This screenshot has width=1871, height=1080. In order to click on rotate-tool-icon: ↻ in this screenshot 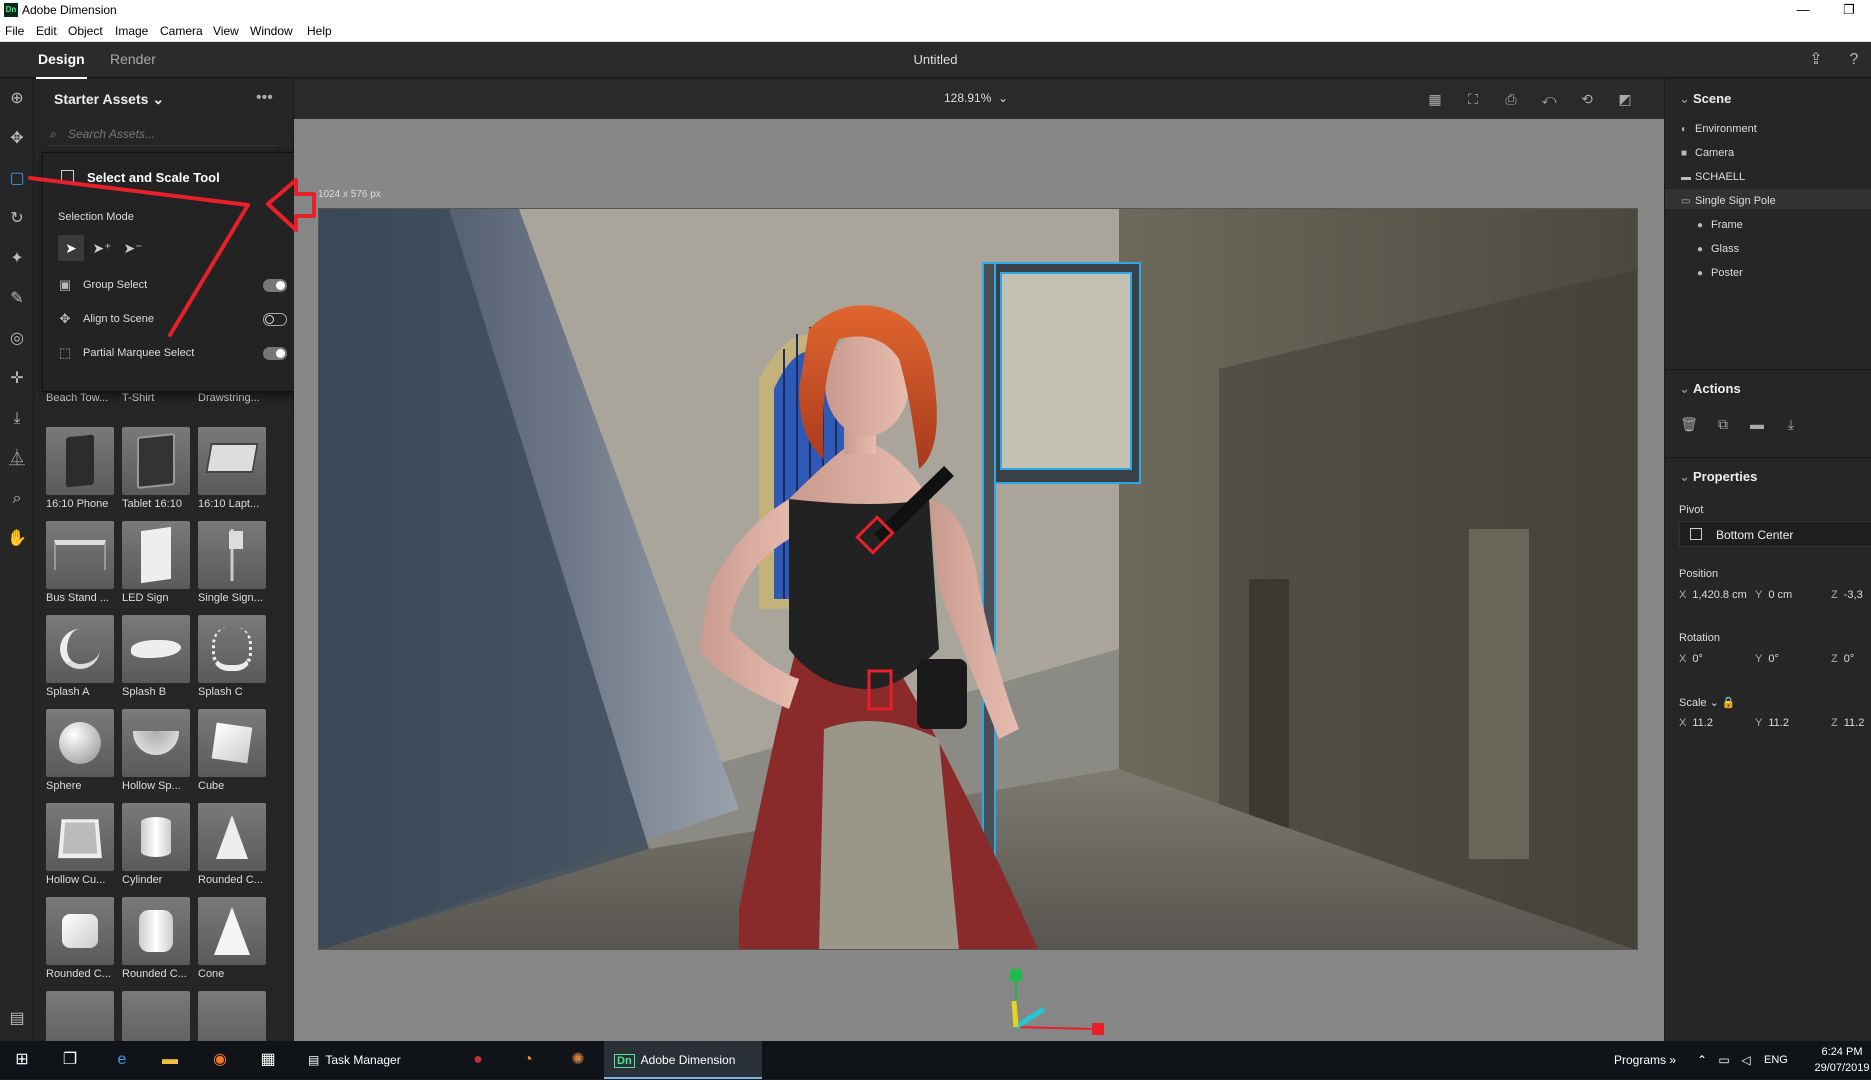, I will do `click(17, 219)`.